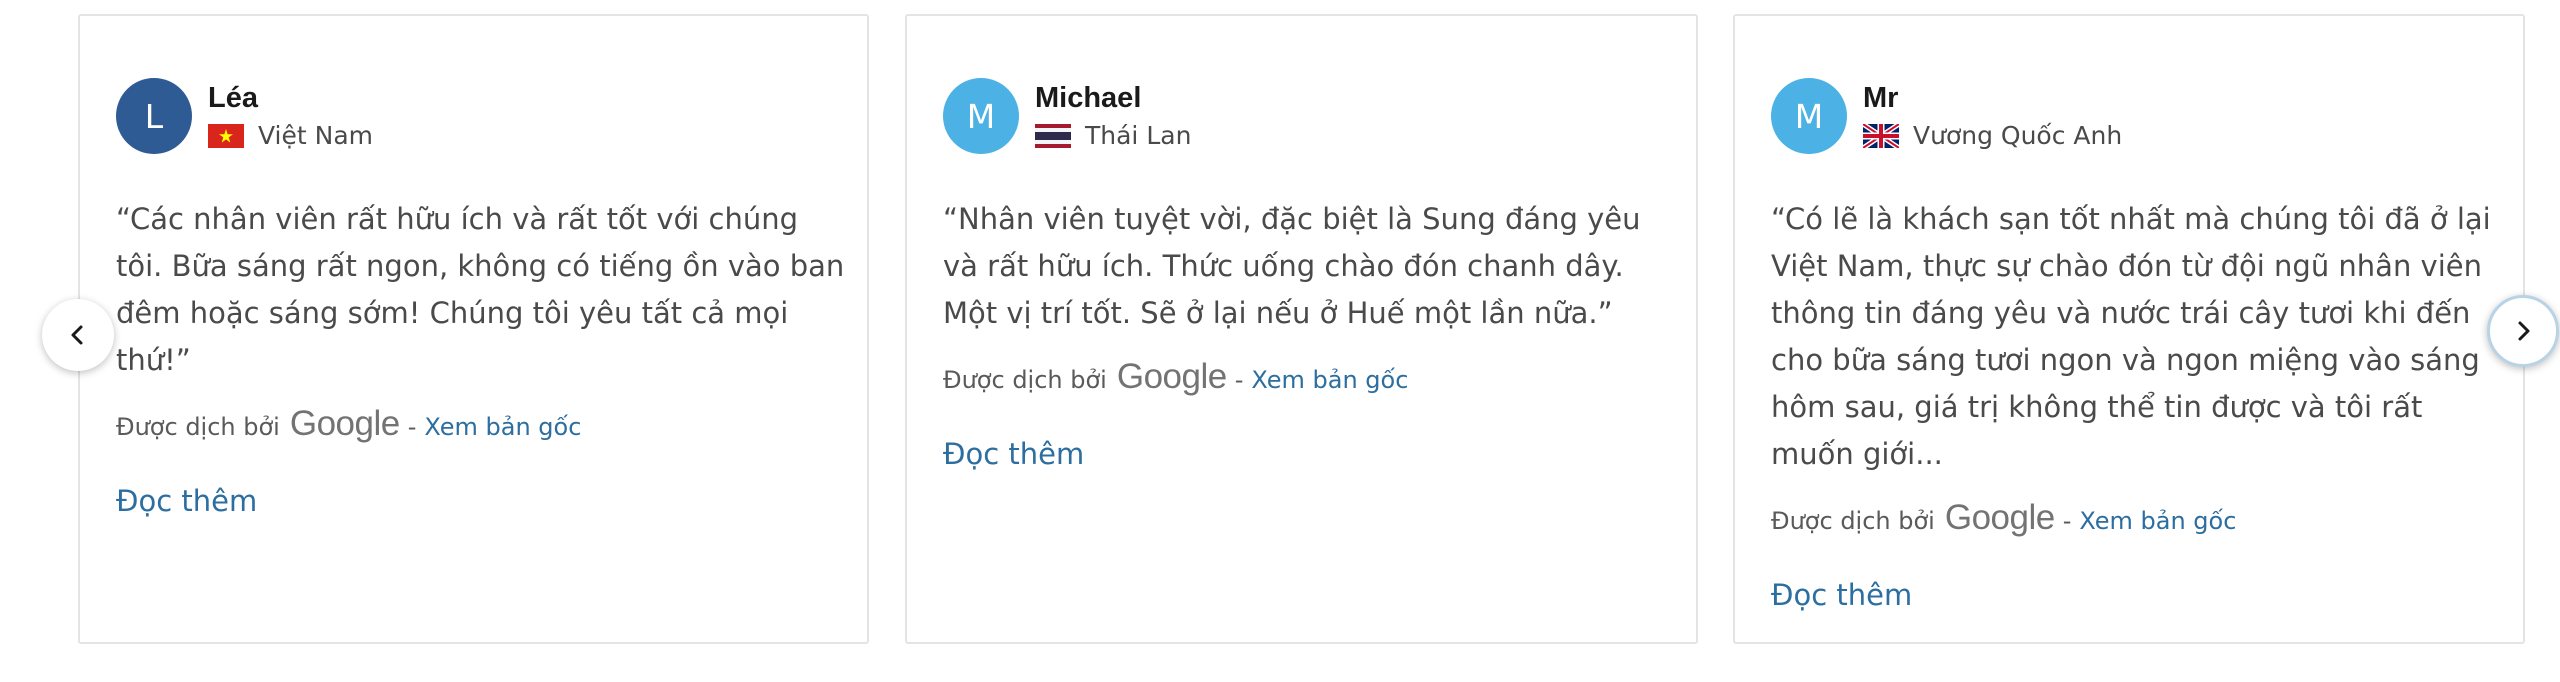  What do you see at coordinates (1053, 136) in the screenshot?
I see `thailand-flag-icon` at bounding box center [1053, 136].